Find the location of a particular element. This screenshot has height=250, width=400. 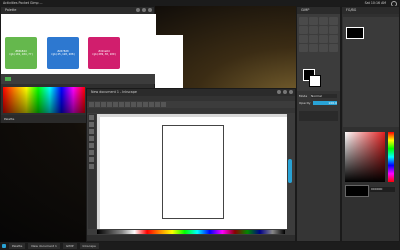

smudge-icon is located at coordinates (333, 48).